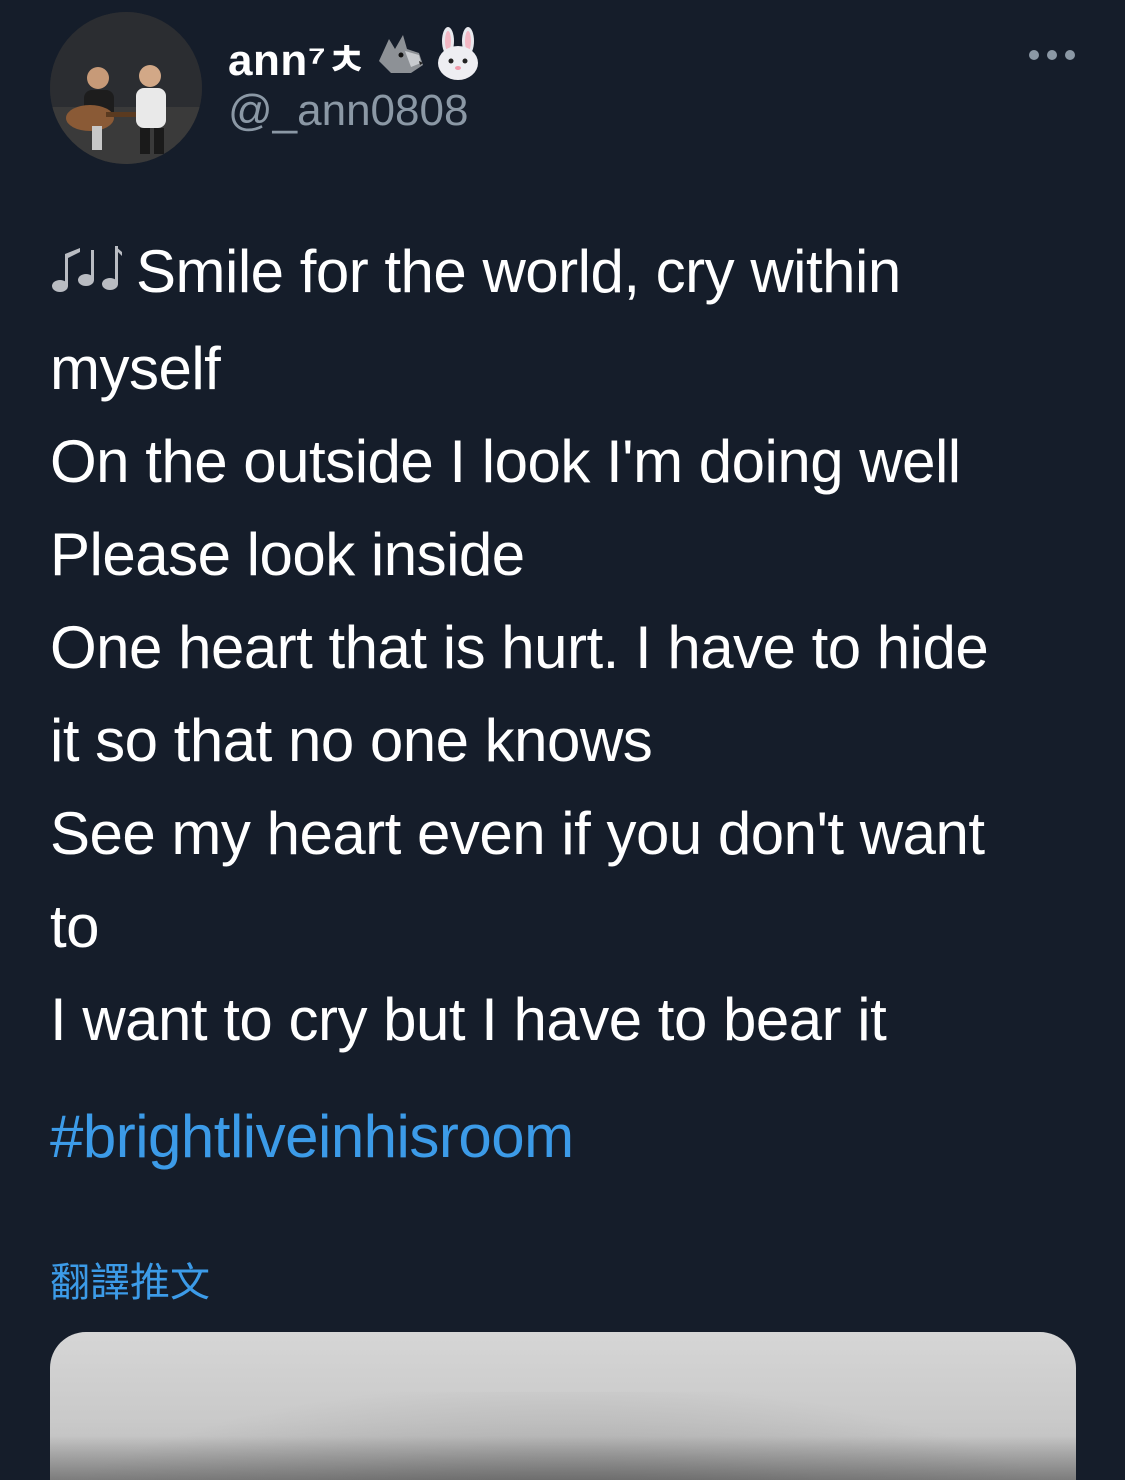 This screenshot has width=1125, height=1480. What do you see at coordinates (562, 85) in the screenshot?
I see `tweet-header: ann⁷ㅊ @_ann0808` at bounding box center [562, 85].